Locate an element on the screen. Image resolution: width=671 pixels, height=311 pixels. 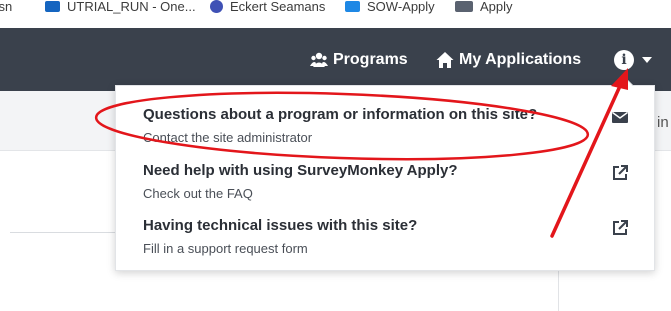
page-peek-text: in is located at coordinates (663, 122).